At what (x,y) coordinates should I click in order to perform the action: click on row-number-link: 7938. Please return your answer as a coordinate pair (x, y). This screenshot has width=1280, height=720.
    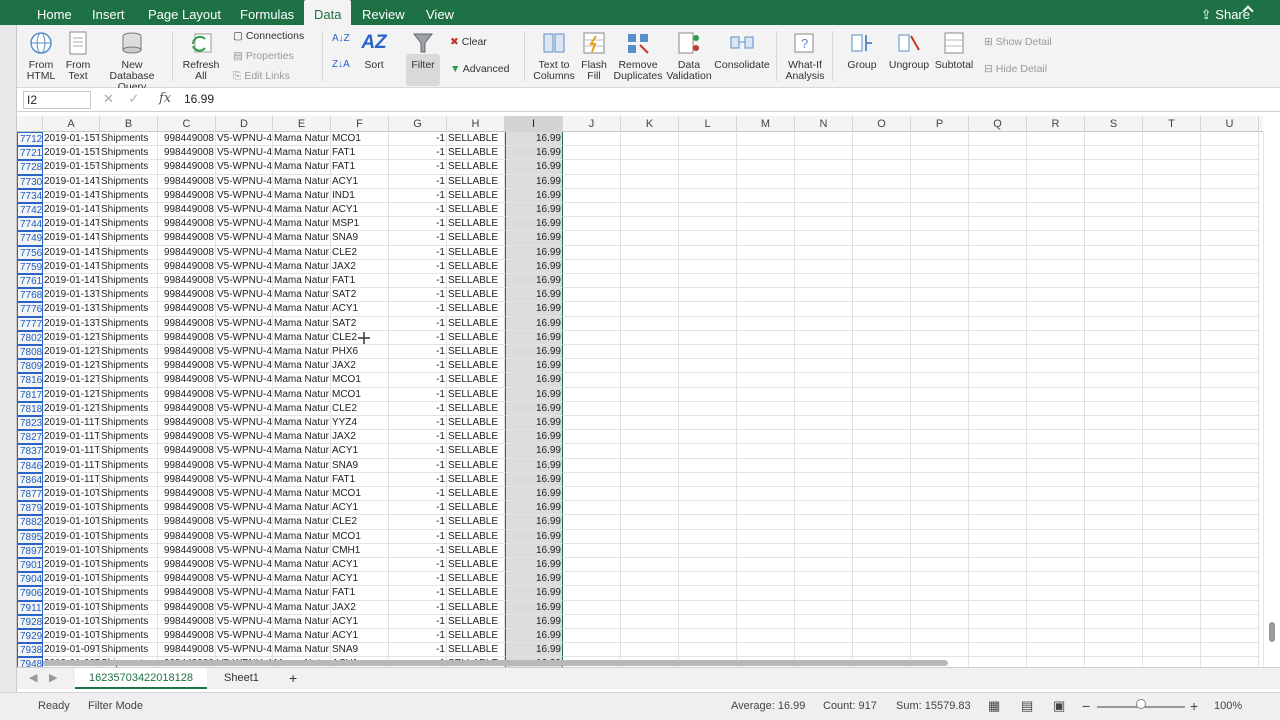
    Looking at the image, I should click on (30, 650).